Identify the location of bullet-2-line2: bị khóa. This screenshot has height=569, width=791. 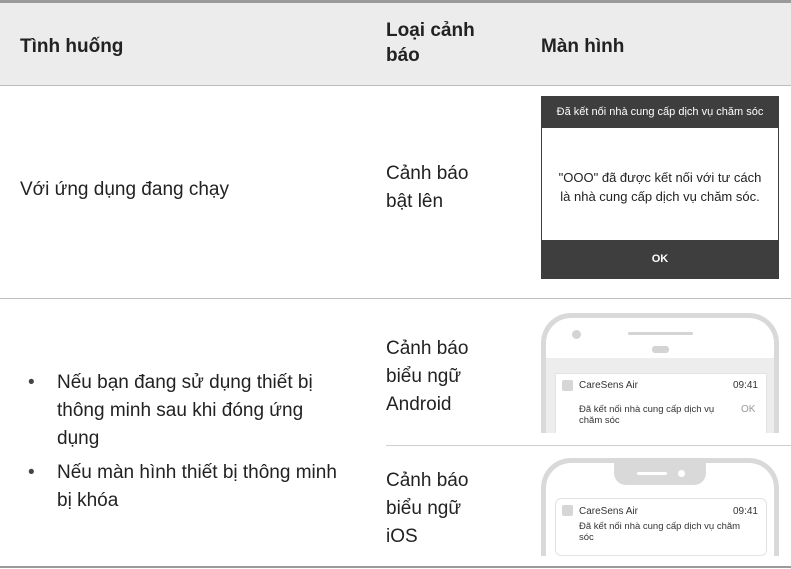
(88, 500).